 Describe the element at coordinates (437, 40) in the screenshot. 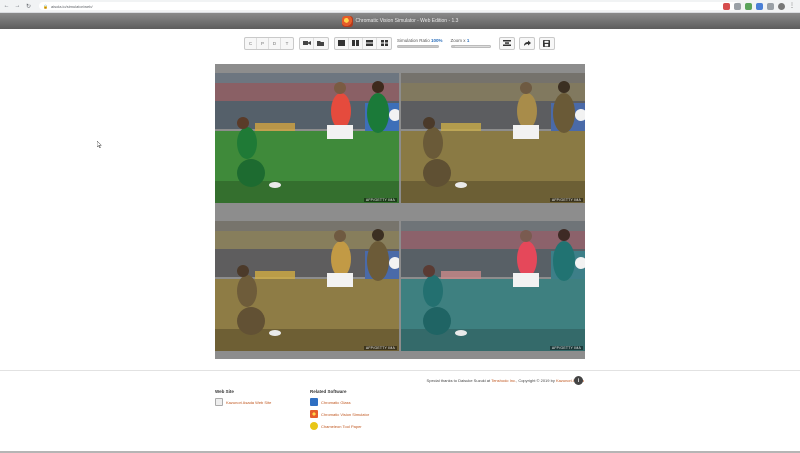

I see `simulation-ratio-value: 100%` at that location.